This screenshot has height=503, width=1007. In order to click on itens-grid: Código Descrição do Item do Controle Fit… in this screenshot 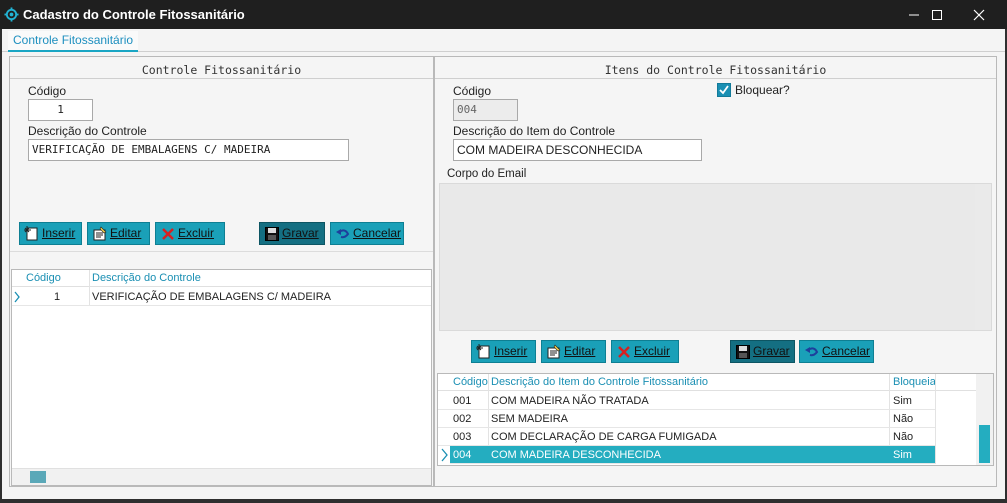, I will do `click(715, 419)`.